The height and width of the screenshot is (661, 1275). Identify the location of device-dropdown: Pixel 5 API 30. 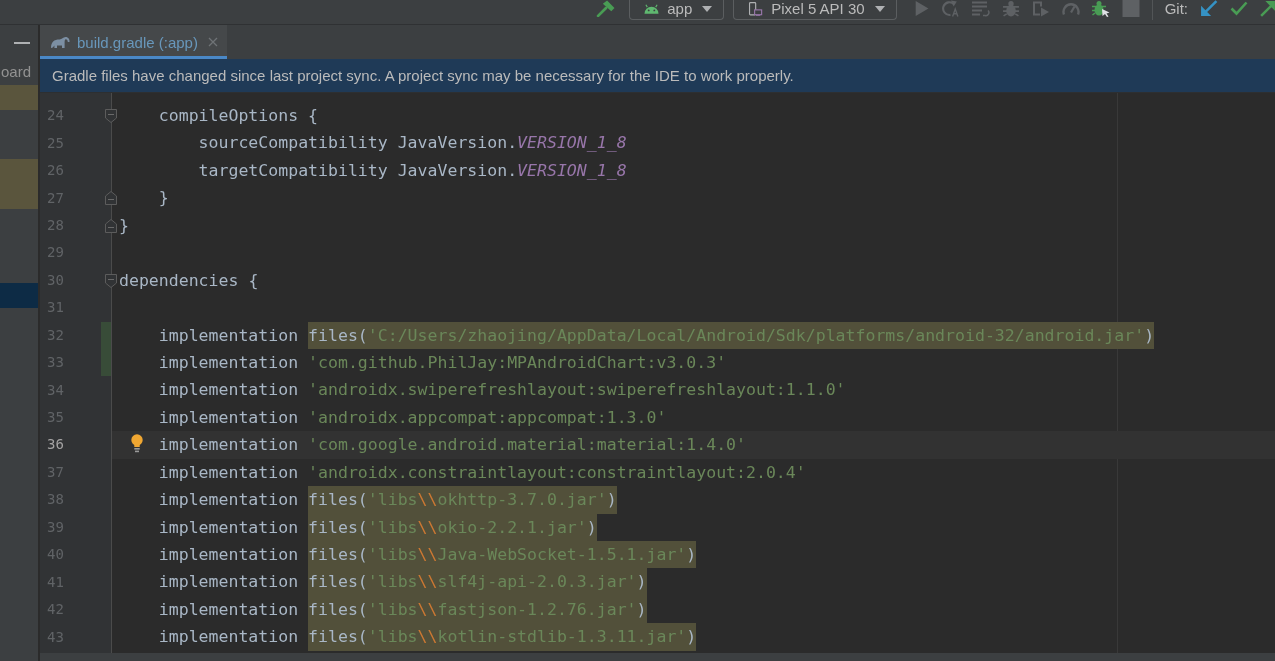
(815, 10).